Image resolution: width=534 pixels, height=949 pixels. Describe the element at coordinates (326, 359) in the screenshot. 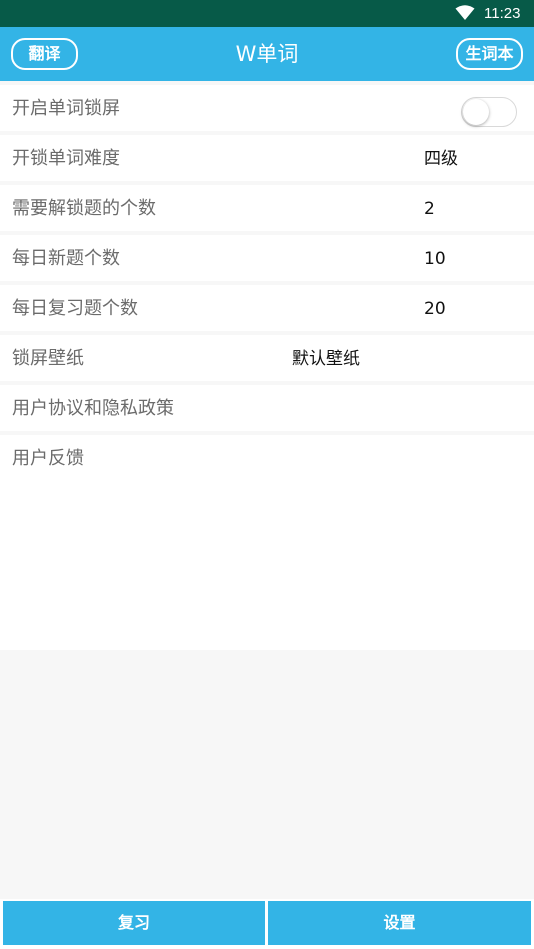

I see `setting-value: 默认壁纸` at that location.